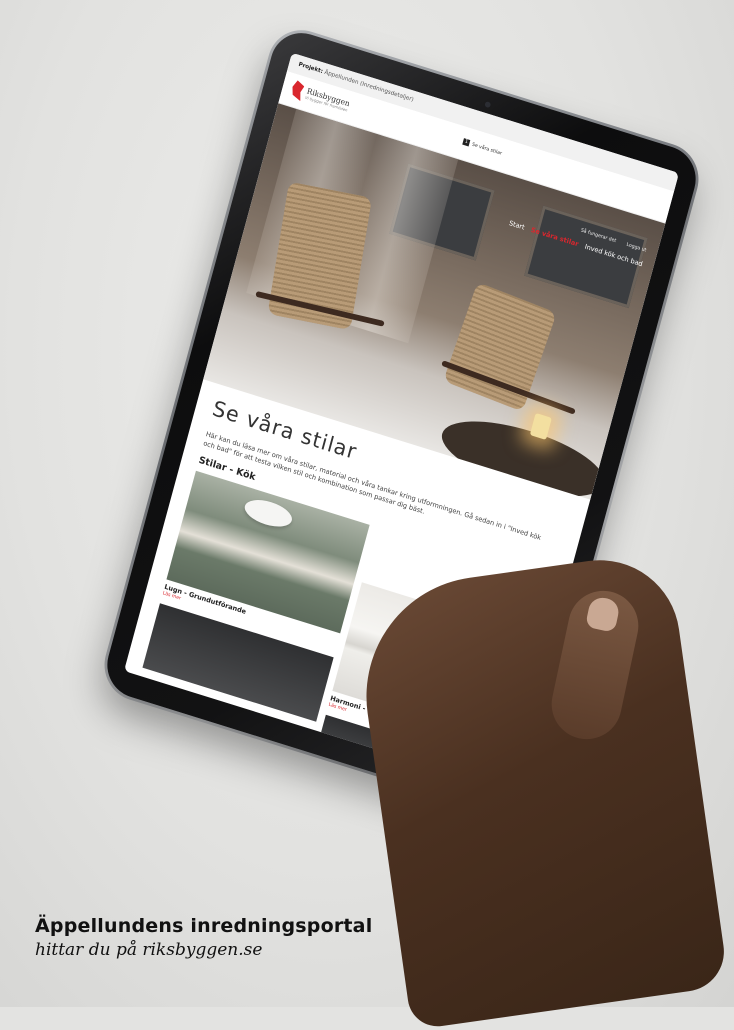 This screenshot has width=734, height=1030. What do you see at coordinates (516, 225) in the screenshot?
I see `nav-start: Start` at bounding box center [516, 225].